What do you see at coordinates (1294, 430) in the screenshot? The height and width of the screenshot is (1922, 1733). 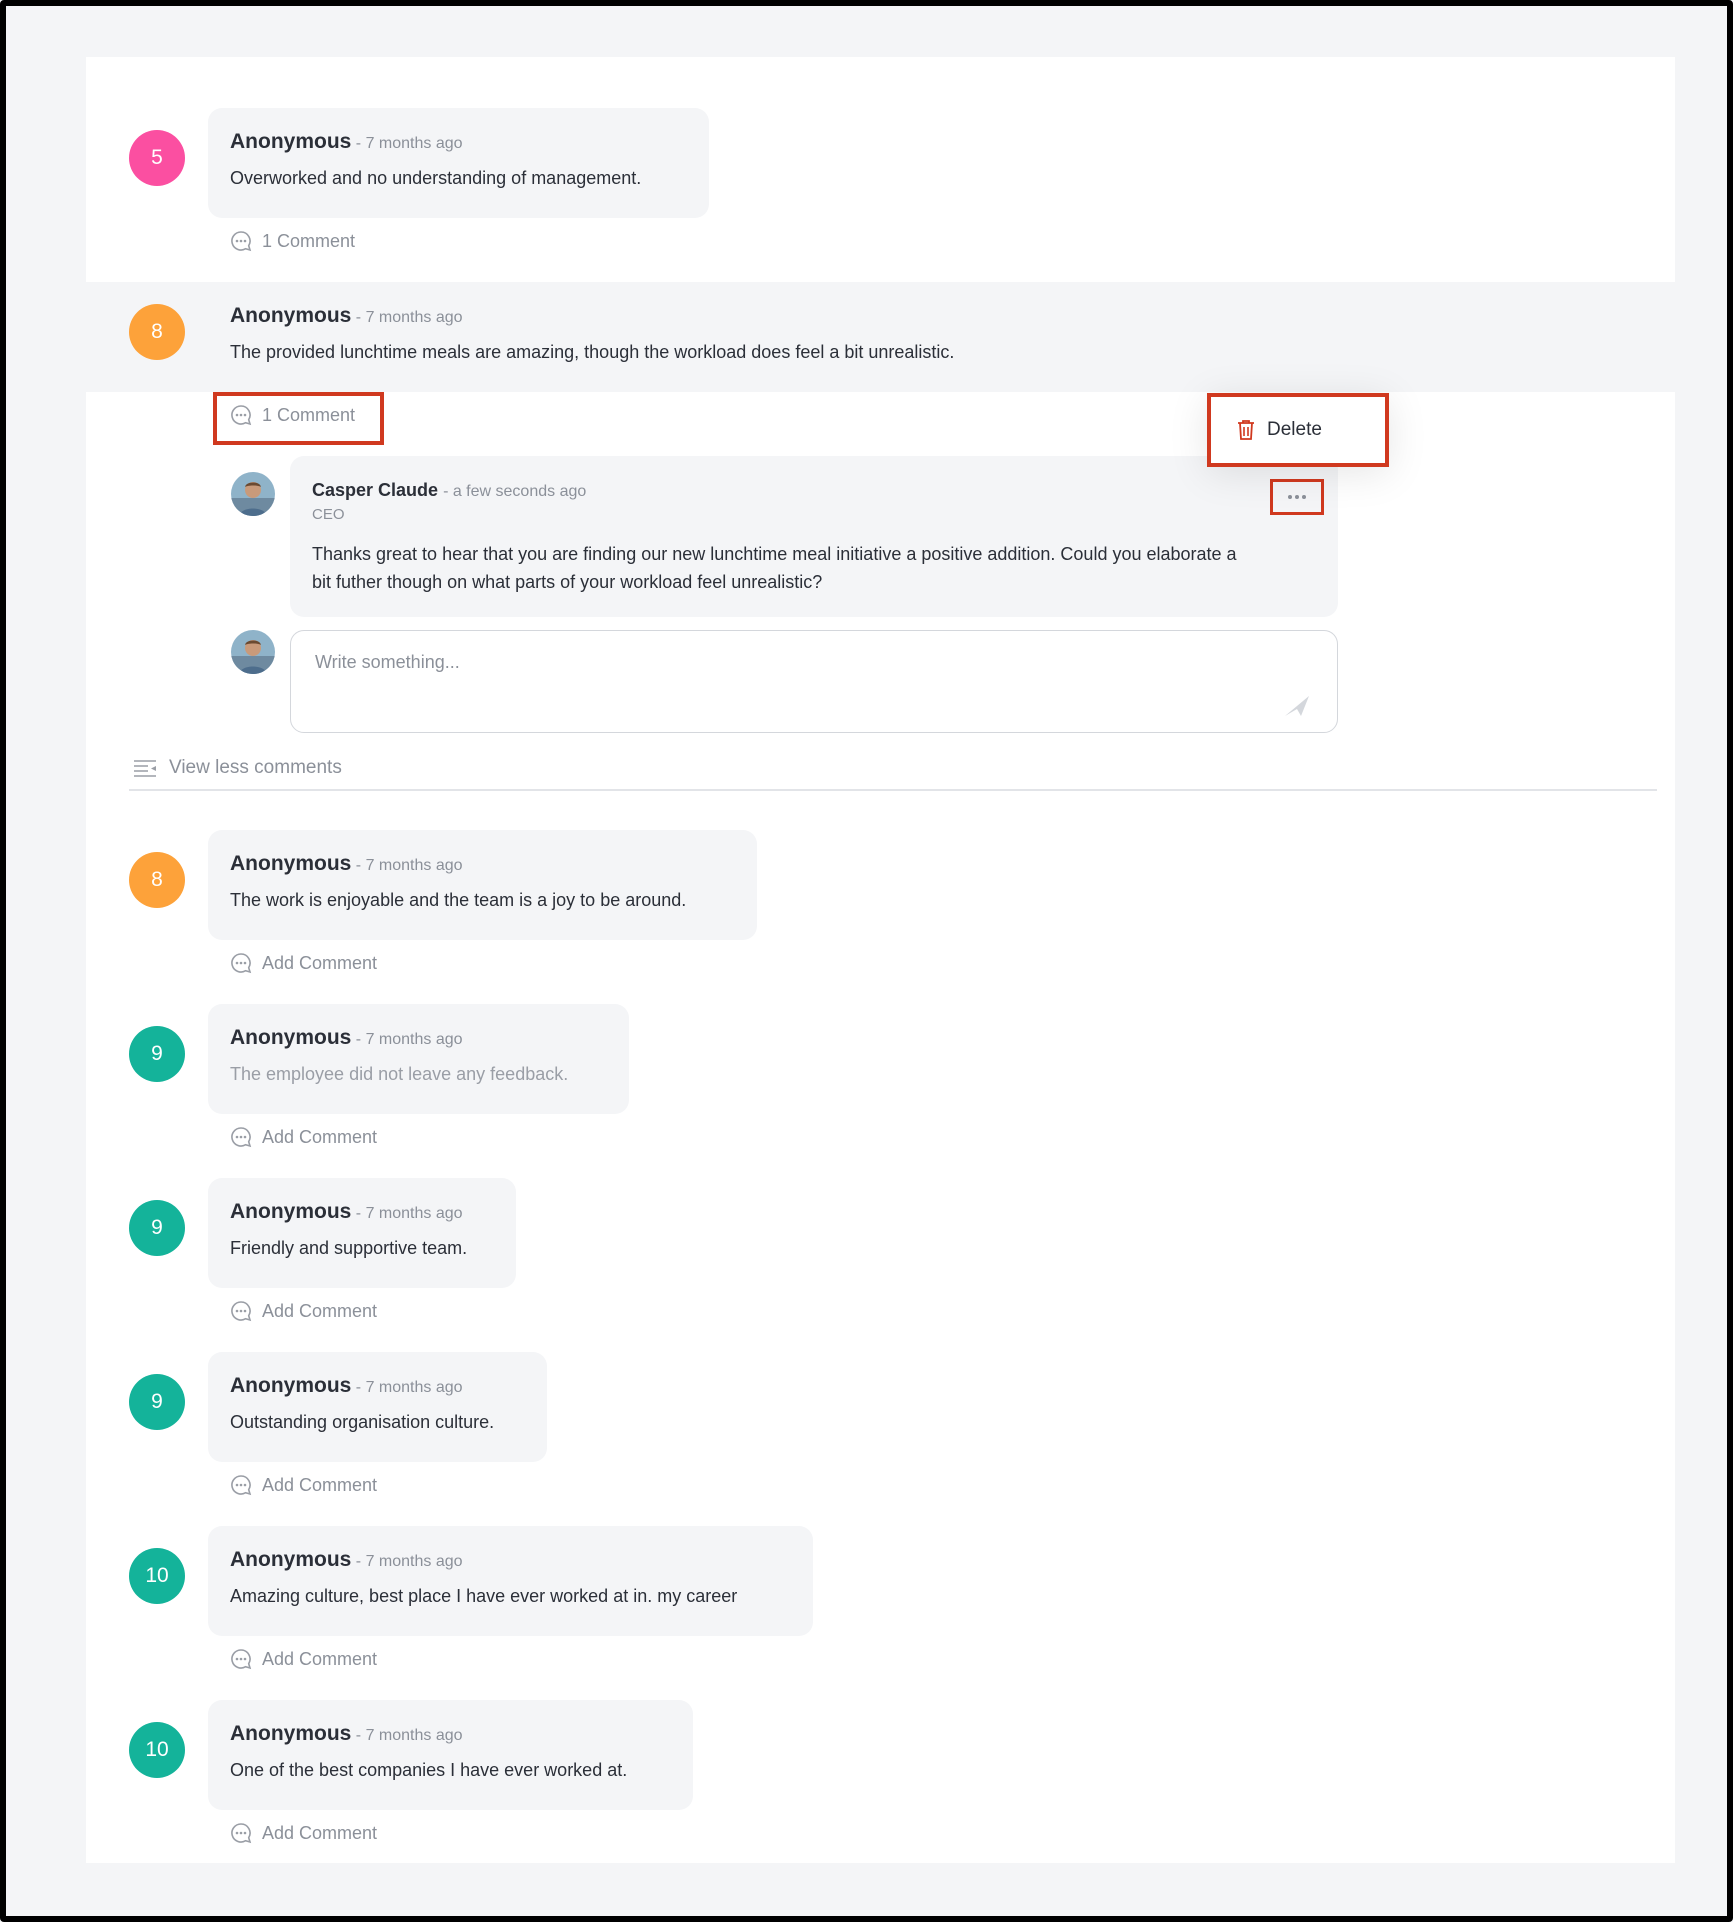 I see `delete-menu-item: Delete` at bounding box center [1294, 430].